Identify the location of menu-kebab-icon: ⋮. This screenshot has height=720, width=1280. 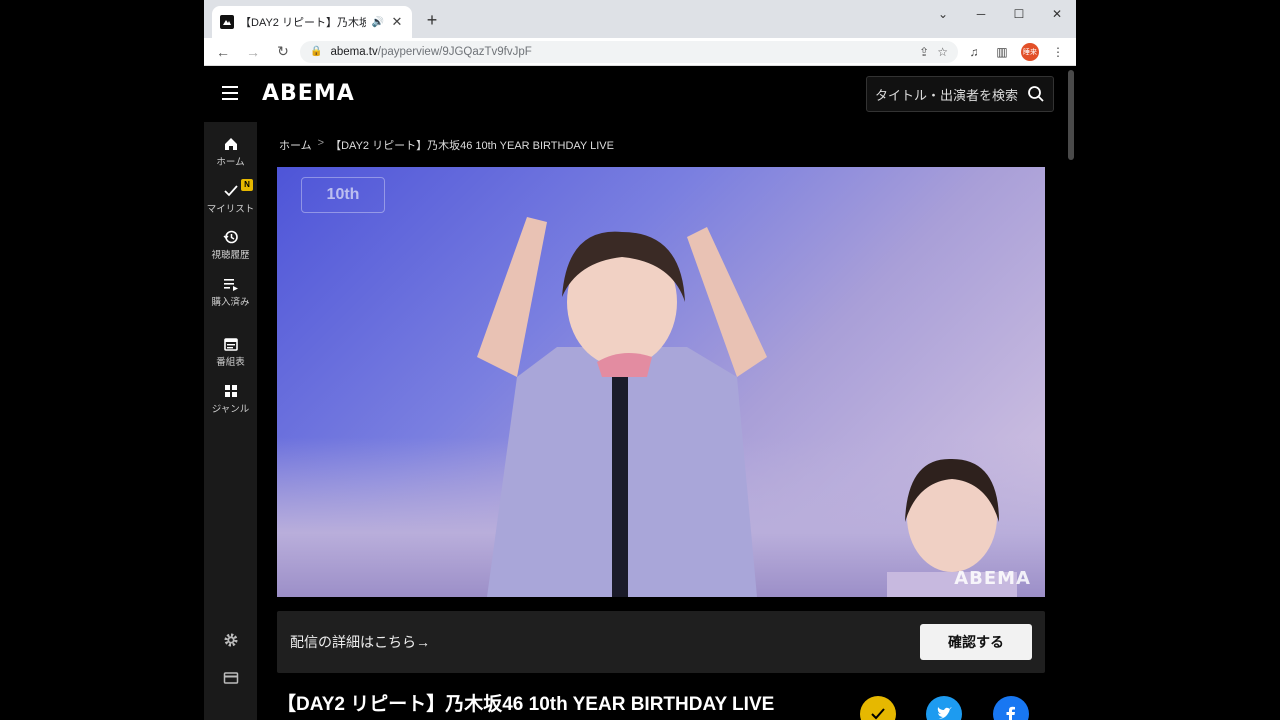
(1058, 52).